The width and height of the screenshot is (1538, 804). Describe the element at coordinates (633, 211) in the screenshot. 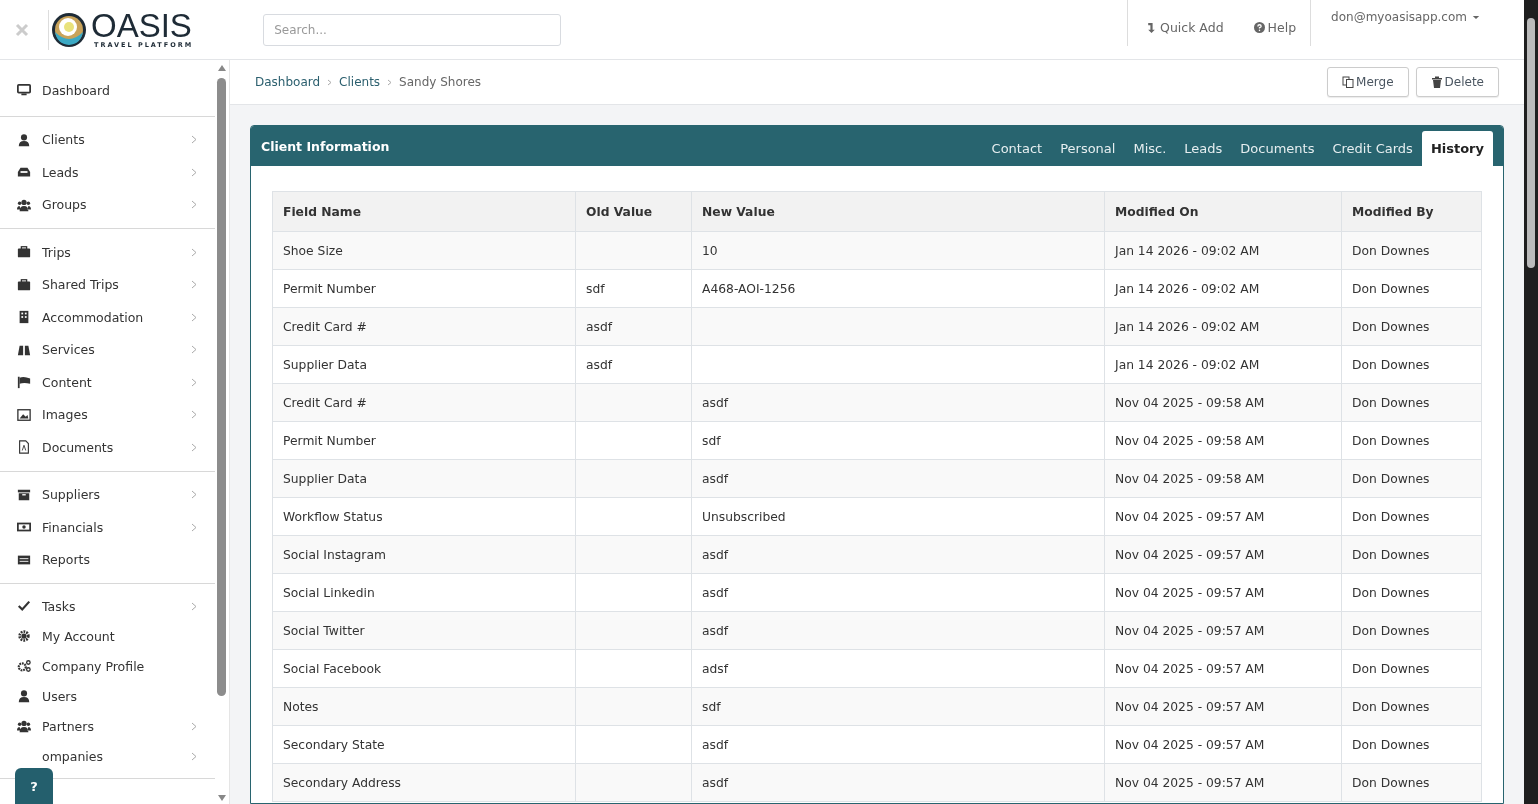

I see `column-header: Old Value` at that location.